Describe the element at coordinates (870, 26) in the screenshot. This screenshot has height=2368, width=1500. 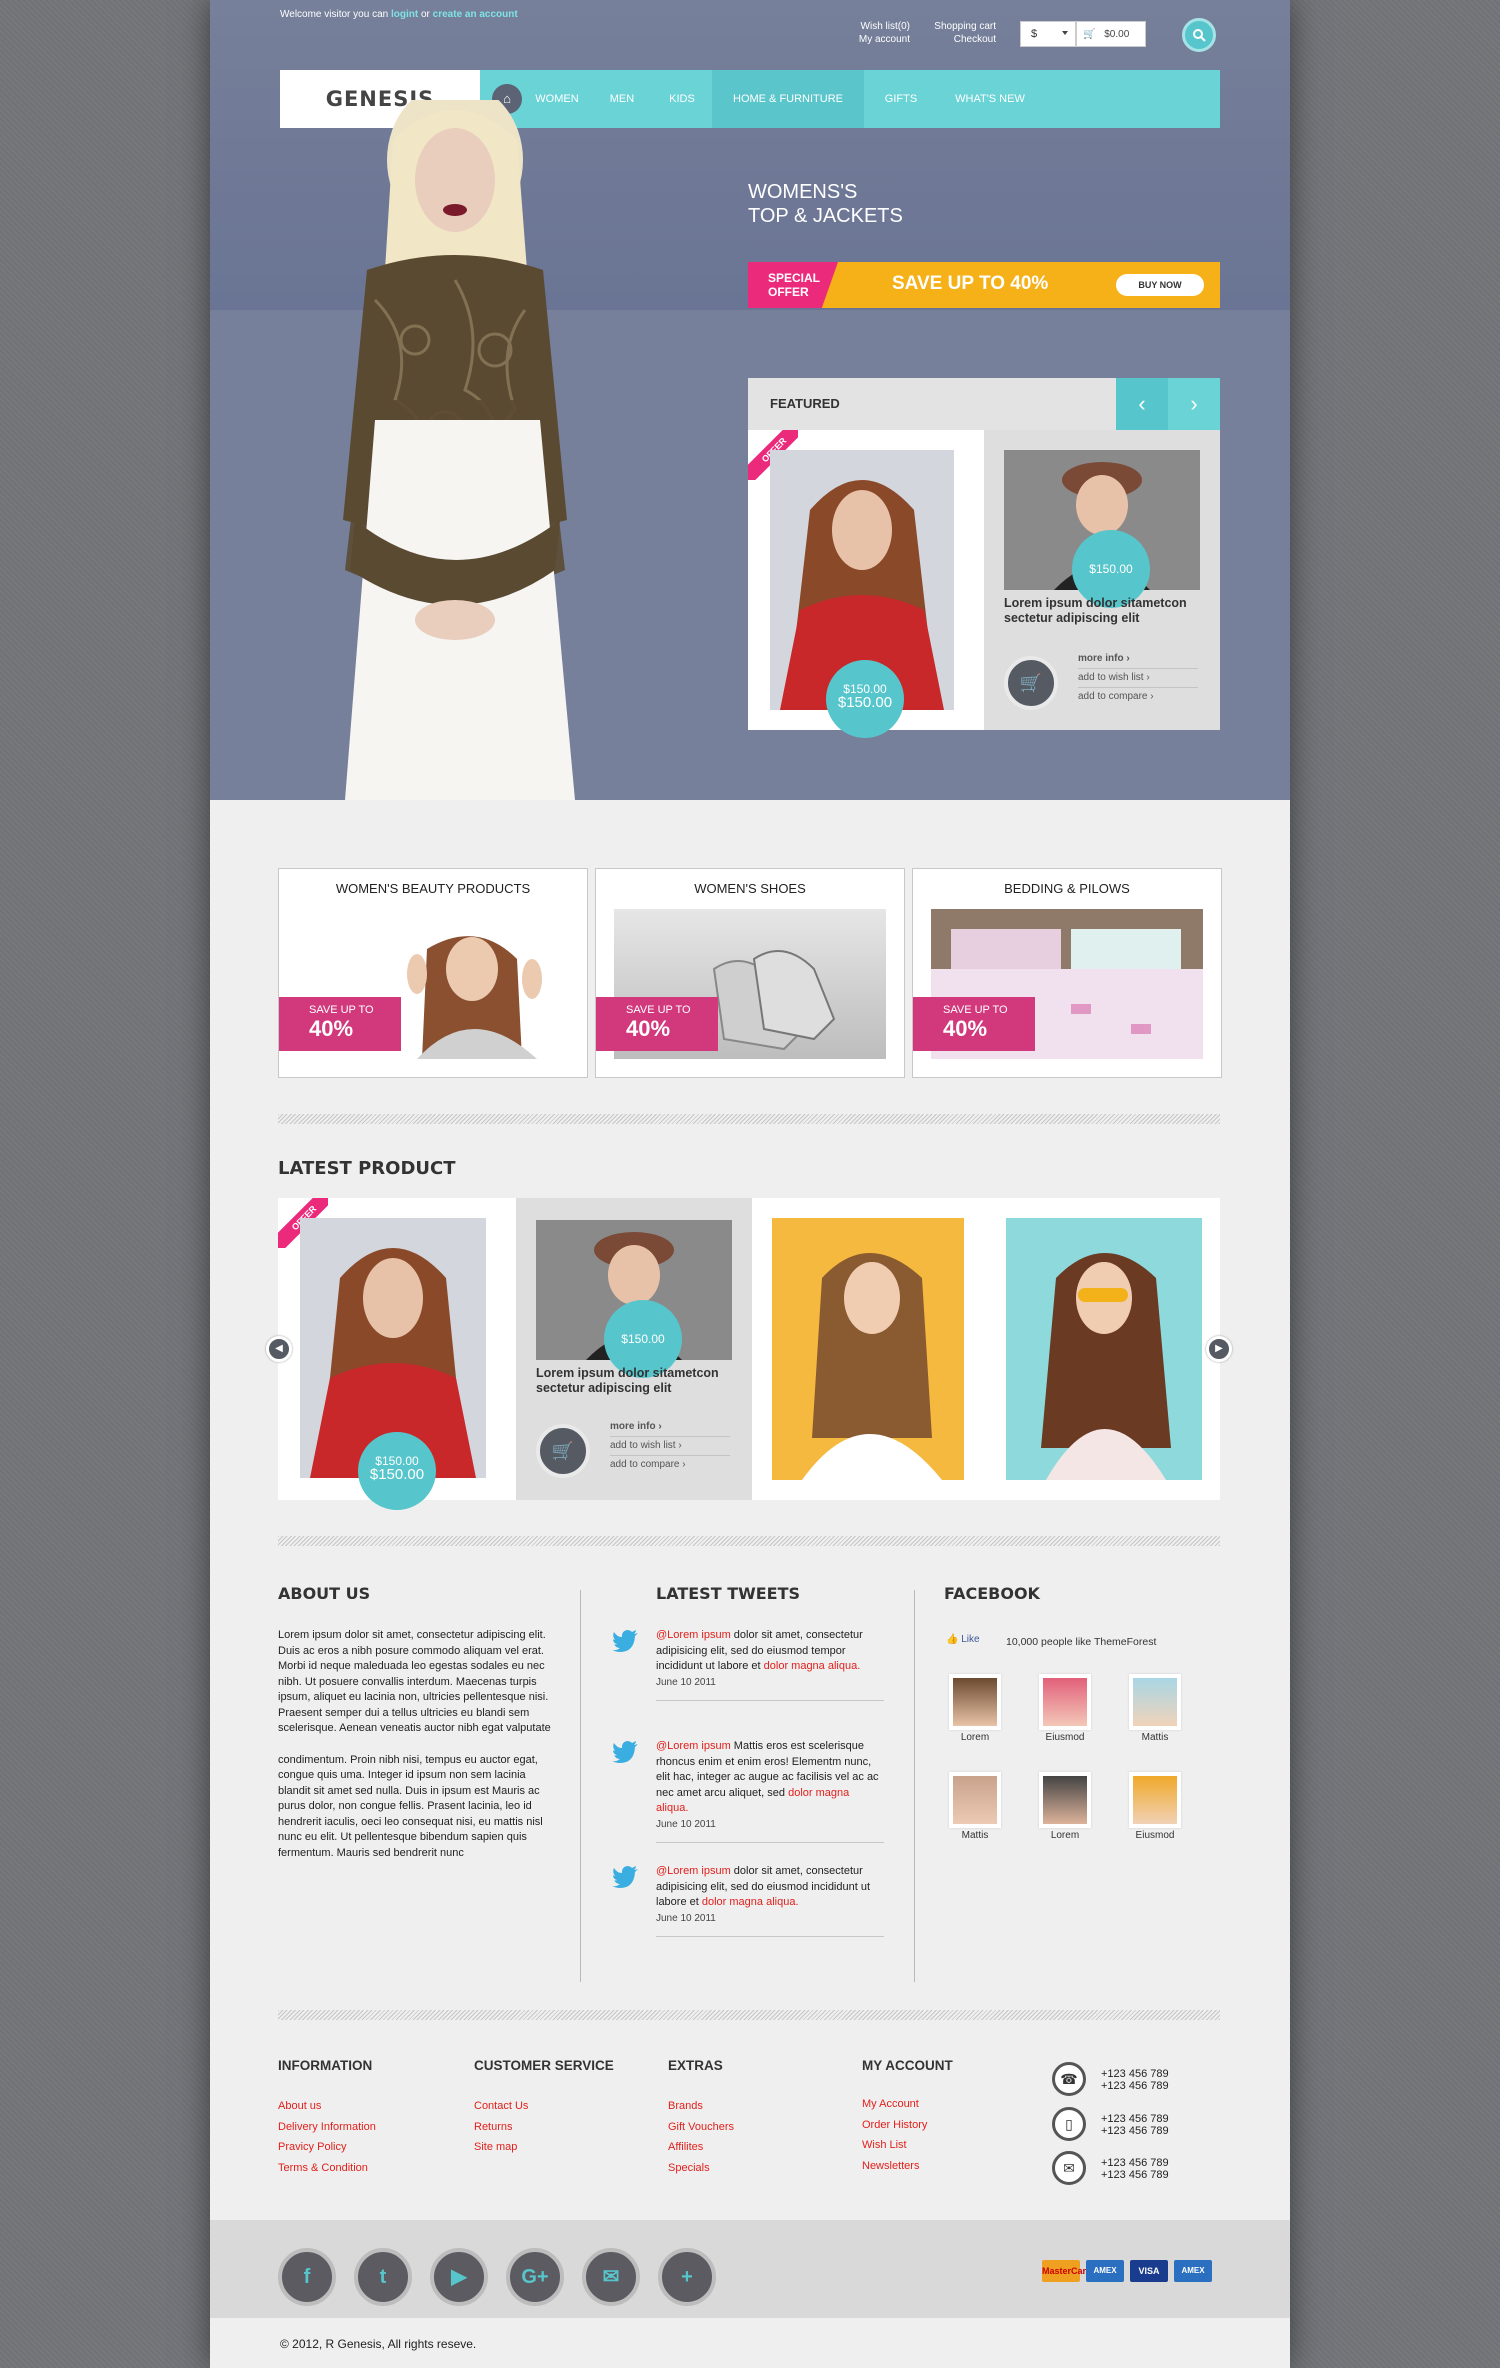
I see `wishlist-link: Wish list(0)` at that location.